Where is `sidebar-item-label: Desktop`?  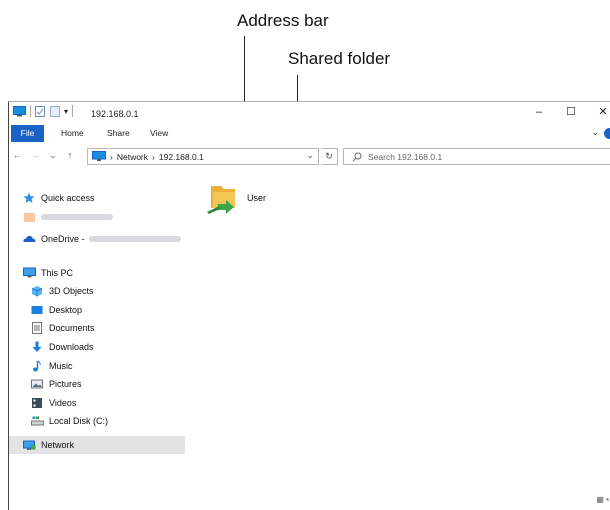 sidebar-item-label: Desktop is located at coordinates (66, 310).